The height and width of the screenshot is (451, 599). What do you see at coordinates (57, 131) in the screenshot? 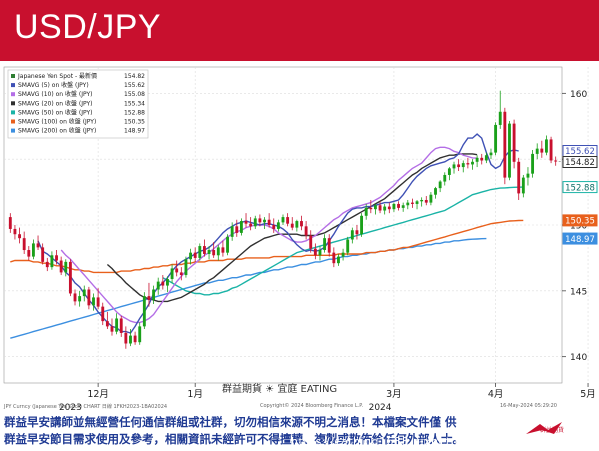
I see `legend-label: SMAVG (200) on 收盤 (JPY)` at bounding box center [57, 131].